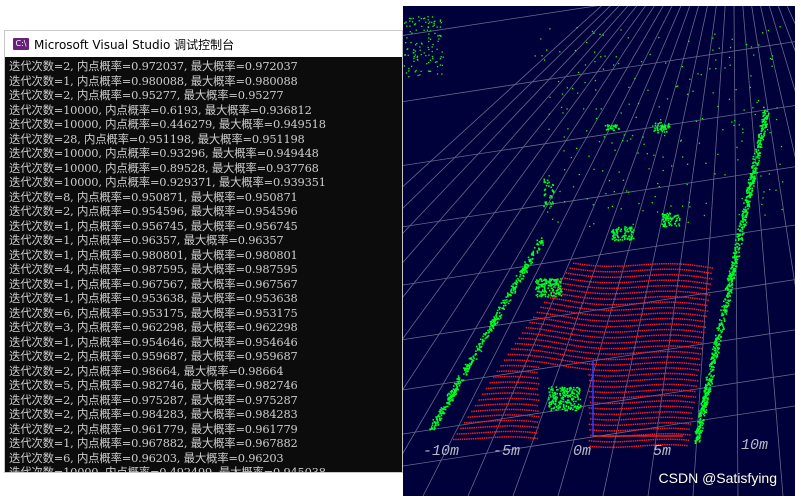 The height and width of the screenshot is (504, 801). Describe the element at coordinates (153, 225) in the screenshot. I see `console-line: 迭代次数=1, 内点概率=0.956745, 最大概率=0.956745` at that location.